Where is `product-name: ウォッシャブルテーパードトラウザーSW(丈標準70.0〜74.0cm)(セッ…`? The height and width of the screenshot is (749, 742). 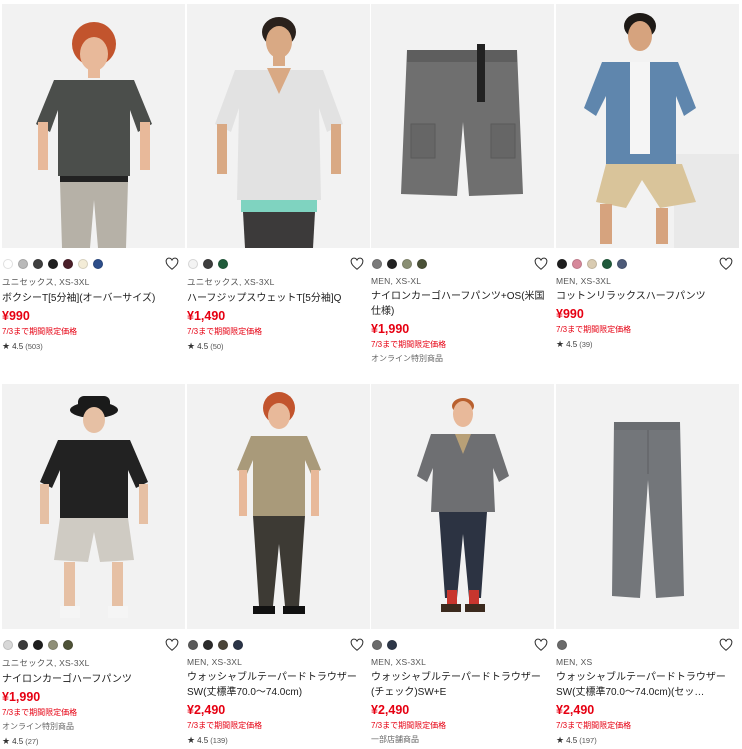
product-name: ウォッシャブルテーパードトラウザーSW(丈標準70.0〜74.0cm)(セッ… is located at coordinates (647, 685).